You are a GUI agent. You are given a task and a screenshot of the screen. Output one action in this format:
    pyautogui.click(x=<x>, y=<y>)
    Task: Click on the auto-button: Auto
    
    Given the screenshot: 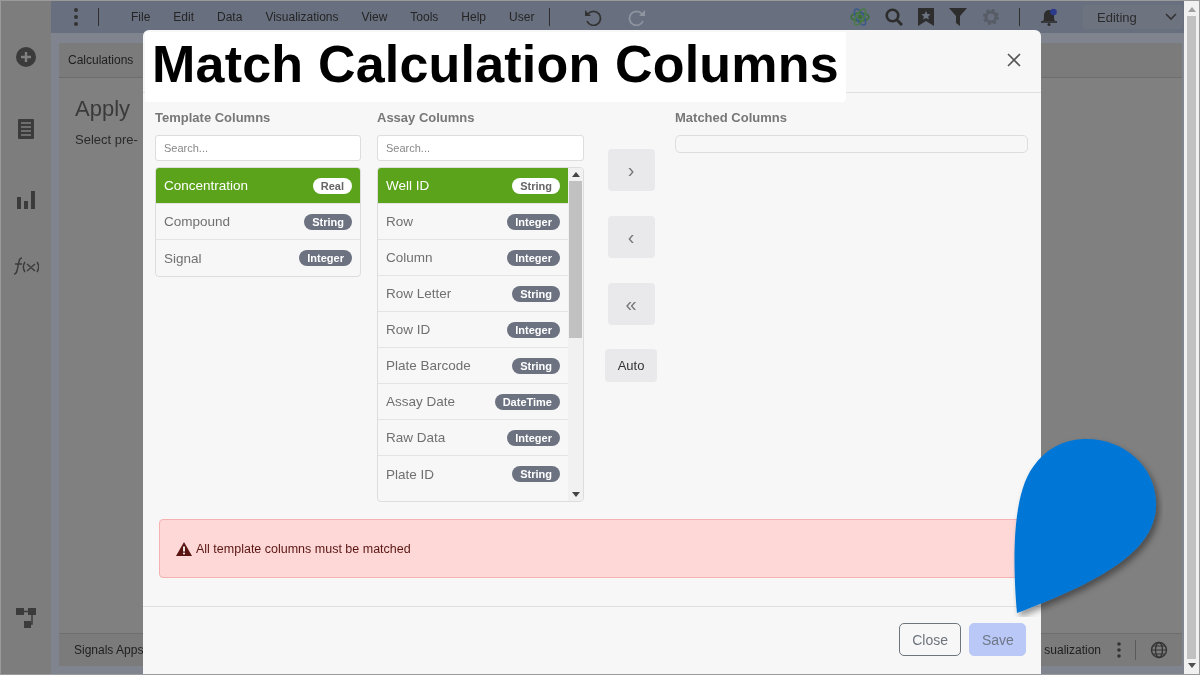 What is the action you would take?
    pyautogui.click(x=631, y=365)
    